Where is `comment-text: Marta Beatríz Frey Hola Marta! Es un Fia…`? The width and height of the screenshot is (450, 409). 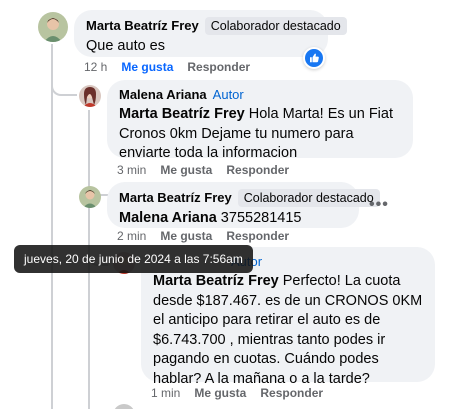 comment-text: Marta Beatríz Frey Hola Marta! Es un Fia… is located at coordinates (260, 134).